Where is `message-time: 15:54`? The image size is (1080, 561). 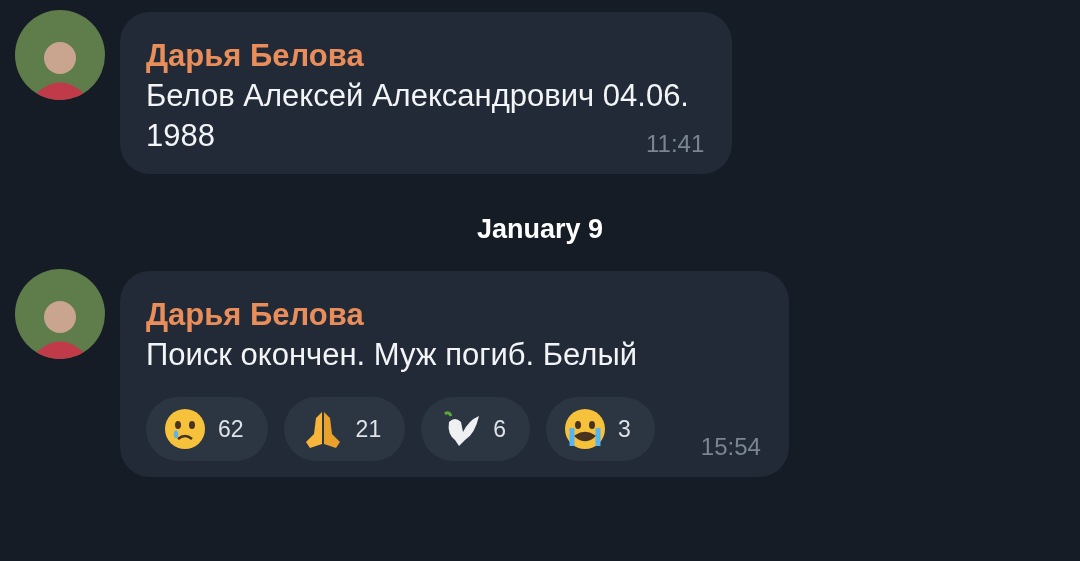
message-time: 15:54 is located at coordinates (730, 447).